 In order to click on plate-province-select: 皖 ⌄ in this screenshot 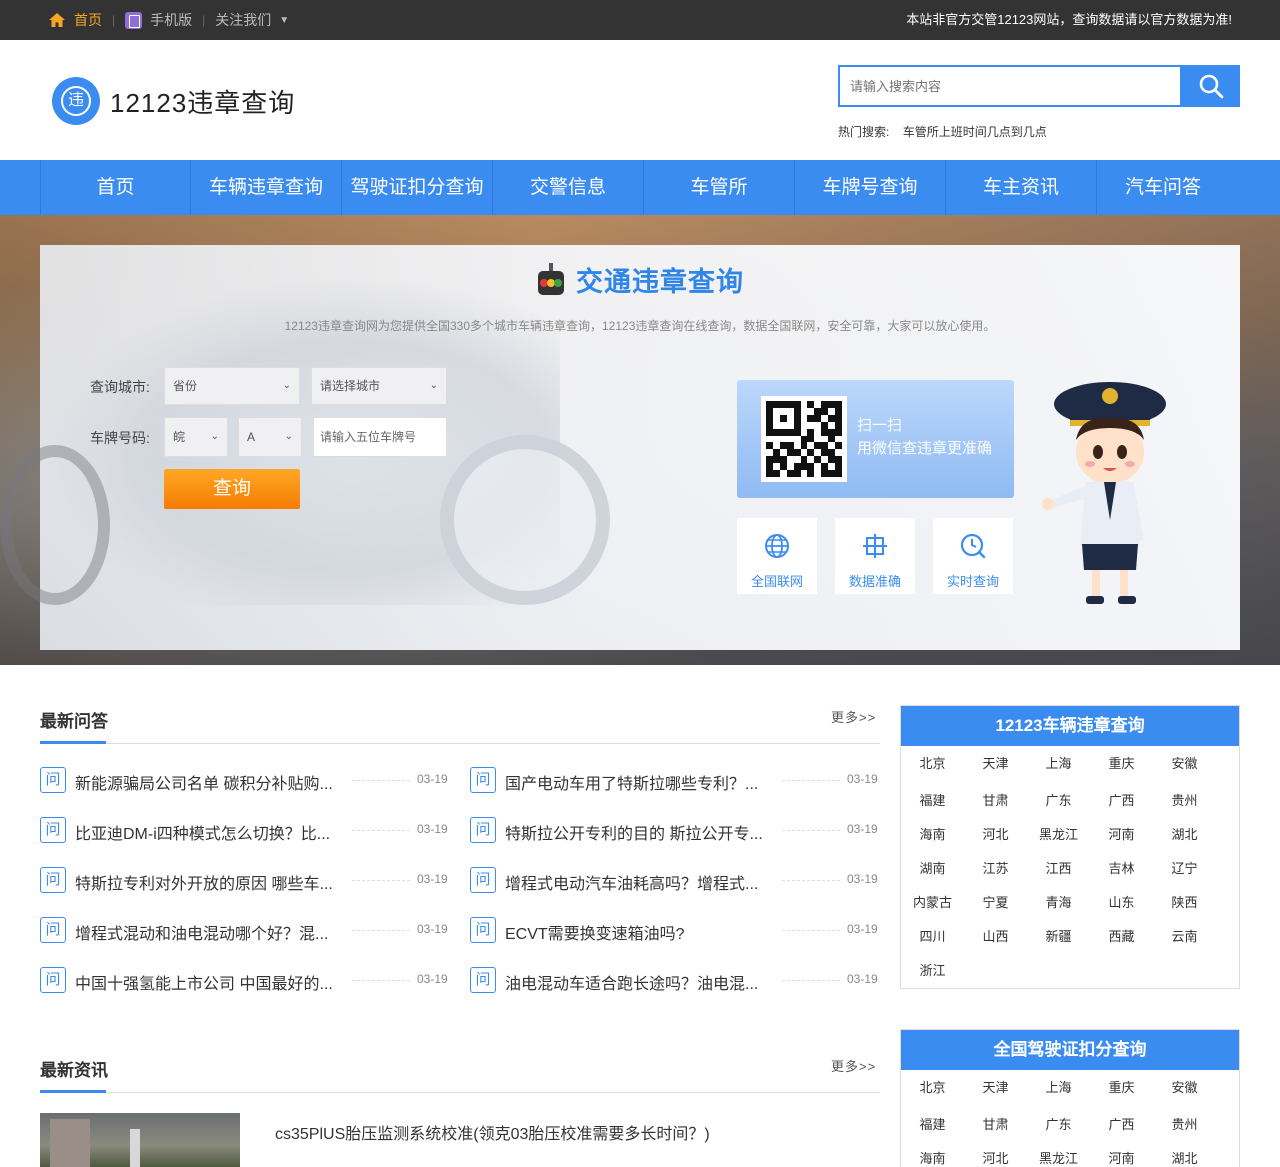, I will do `click(196, 437)`.